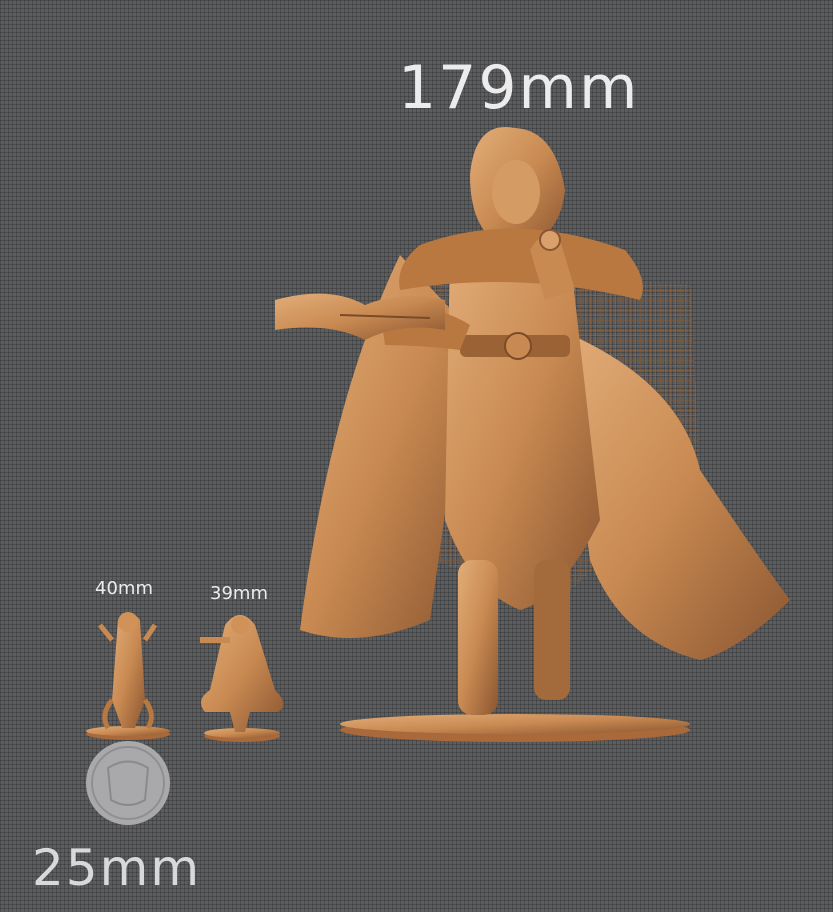  I want to click on large-height-label: 179mm, so click(519, 88).